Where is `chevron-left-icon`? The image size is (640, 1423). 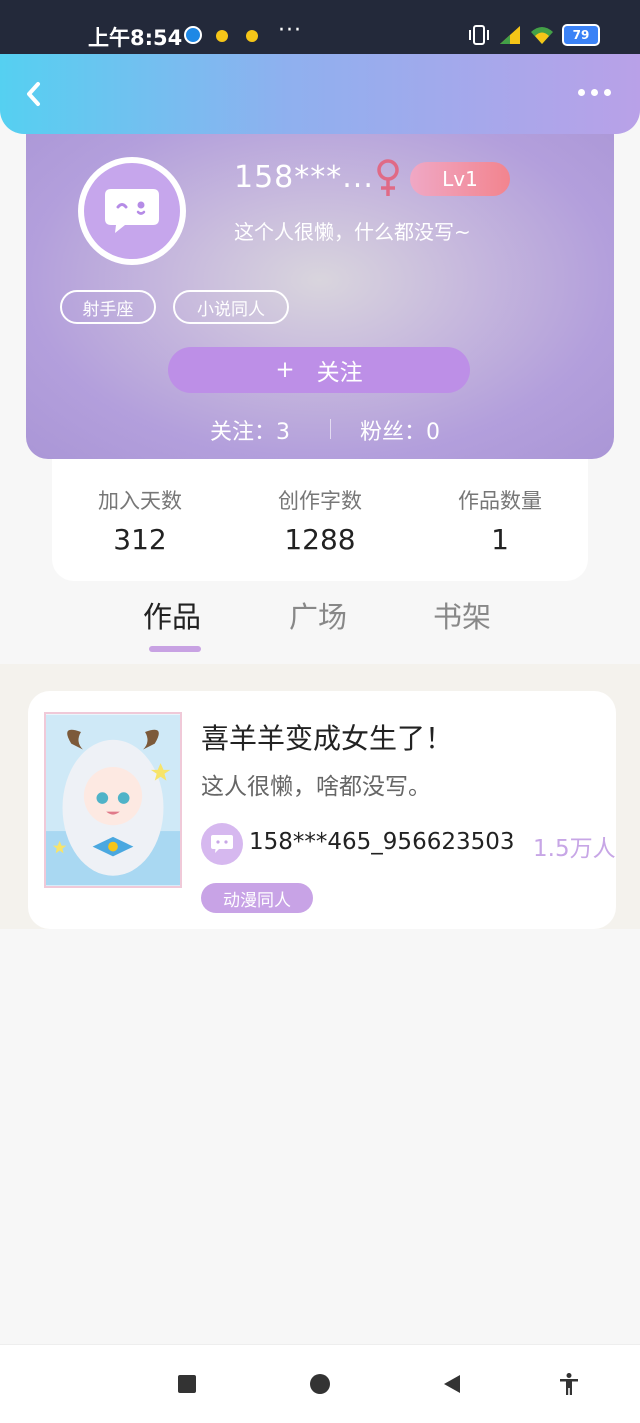
chevron-left-icon is located at coordinates (33, 94).